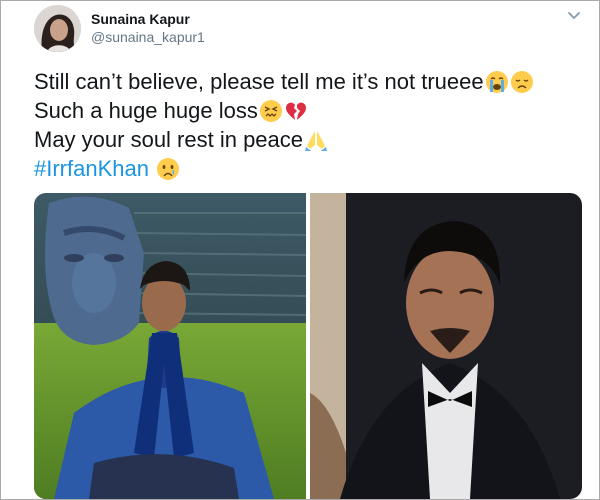 The image size is (600, 500). Describe the element at coordinates (146, 110) in the screenshot. I see `tweet-line-2-text: Such a huge huge loss` at that location.